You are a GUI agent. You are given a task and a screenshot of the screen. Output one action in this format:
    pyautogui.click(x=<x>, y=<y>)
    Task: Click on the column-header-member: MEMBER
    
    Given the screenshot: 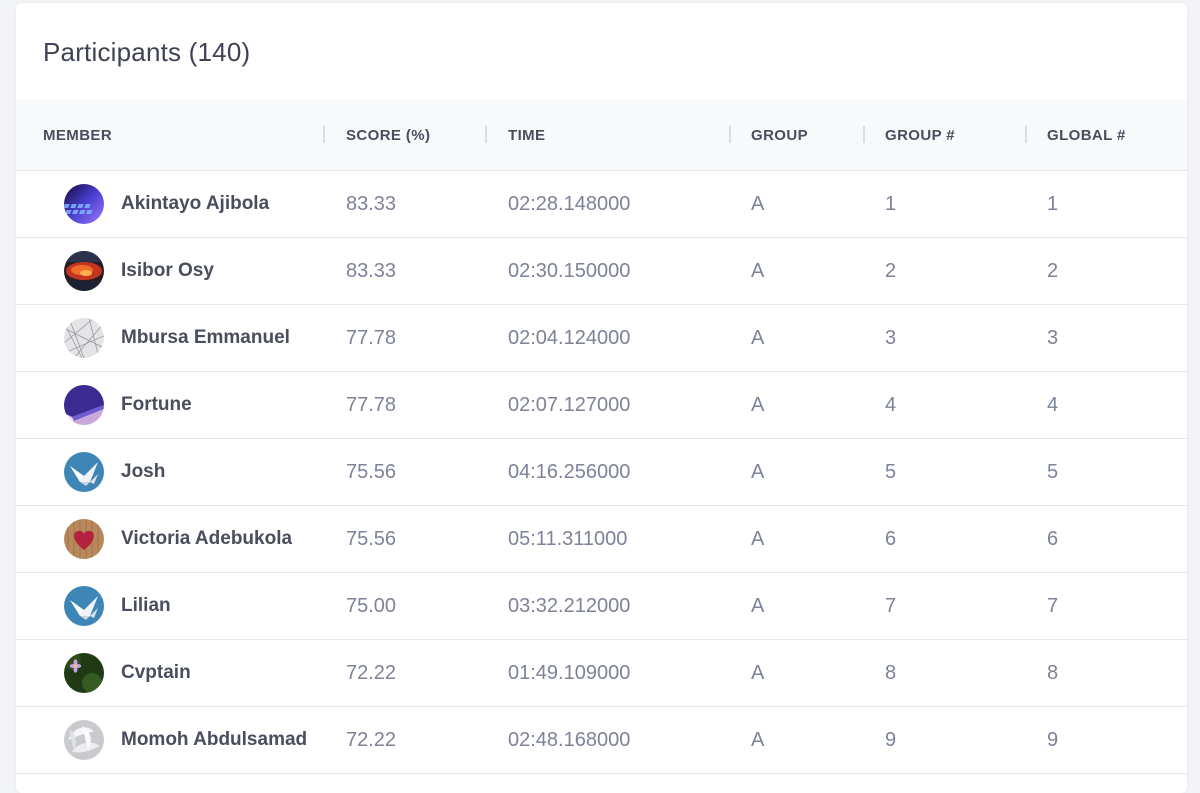 What is the action you would take?
    pyautogui.click(x=77, y=135)
    